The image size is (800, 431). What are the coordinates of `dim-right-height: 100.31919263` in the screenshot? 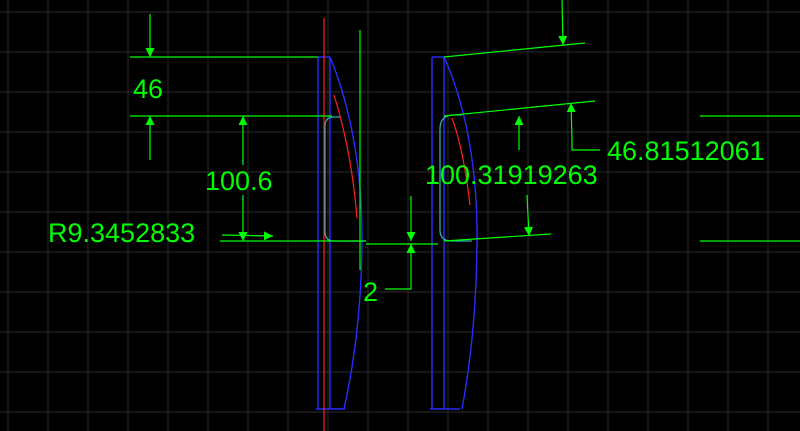 It's located at (511, 175).